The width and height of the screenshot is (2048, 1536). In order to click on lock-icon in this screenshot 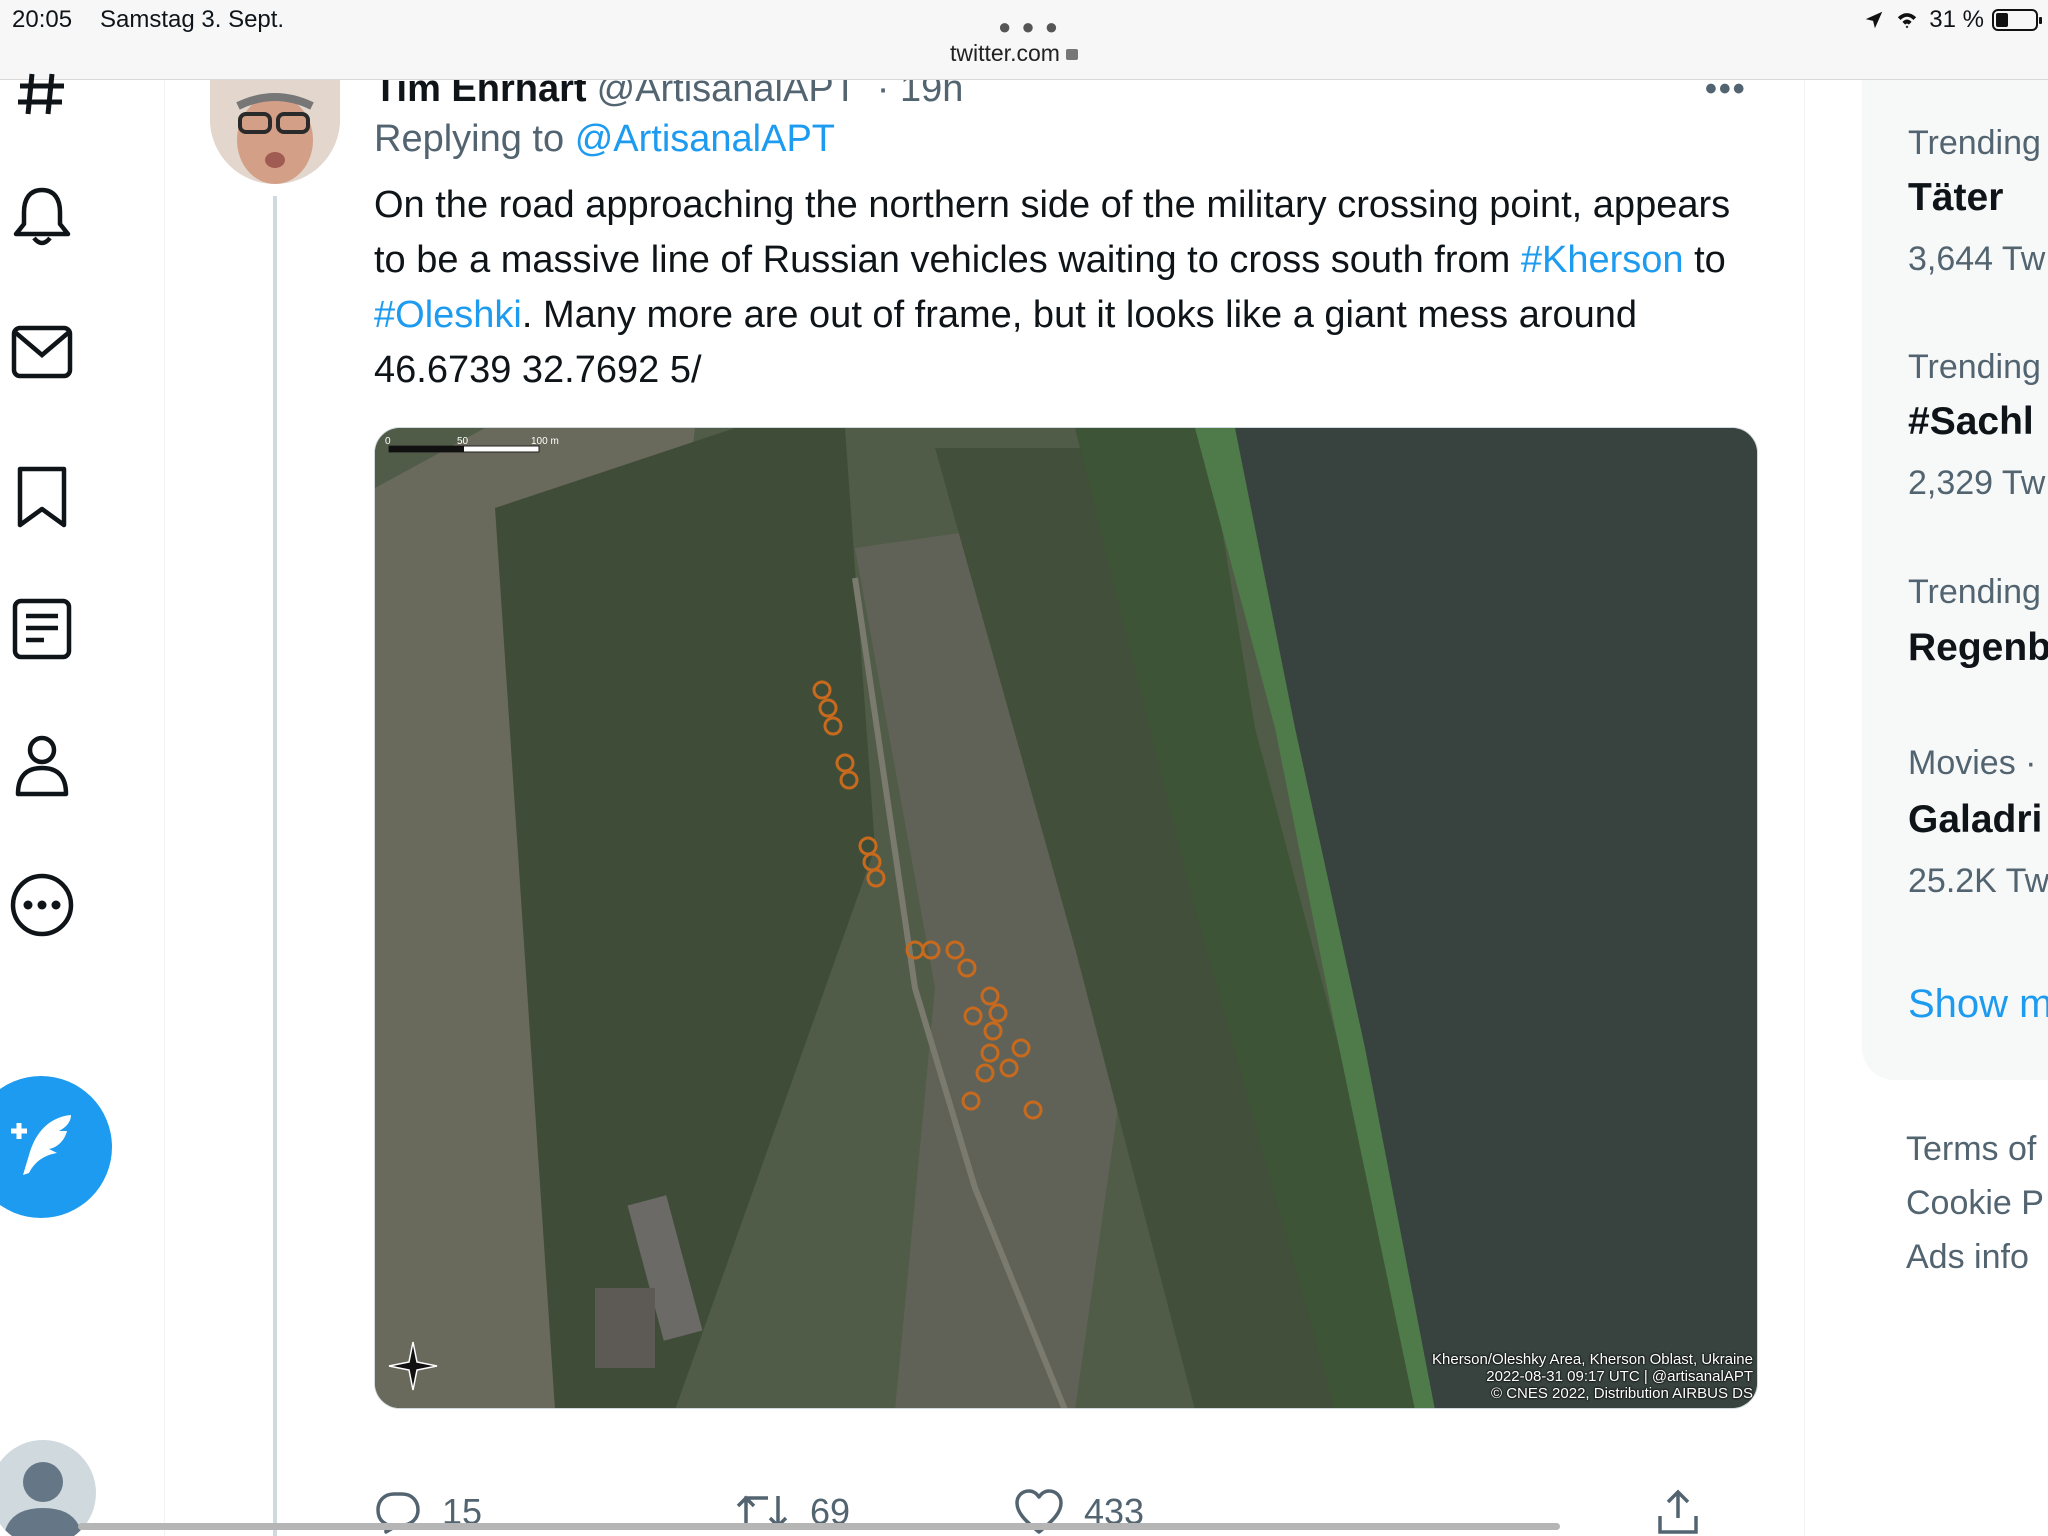, I will do `click(1071, 54)`.